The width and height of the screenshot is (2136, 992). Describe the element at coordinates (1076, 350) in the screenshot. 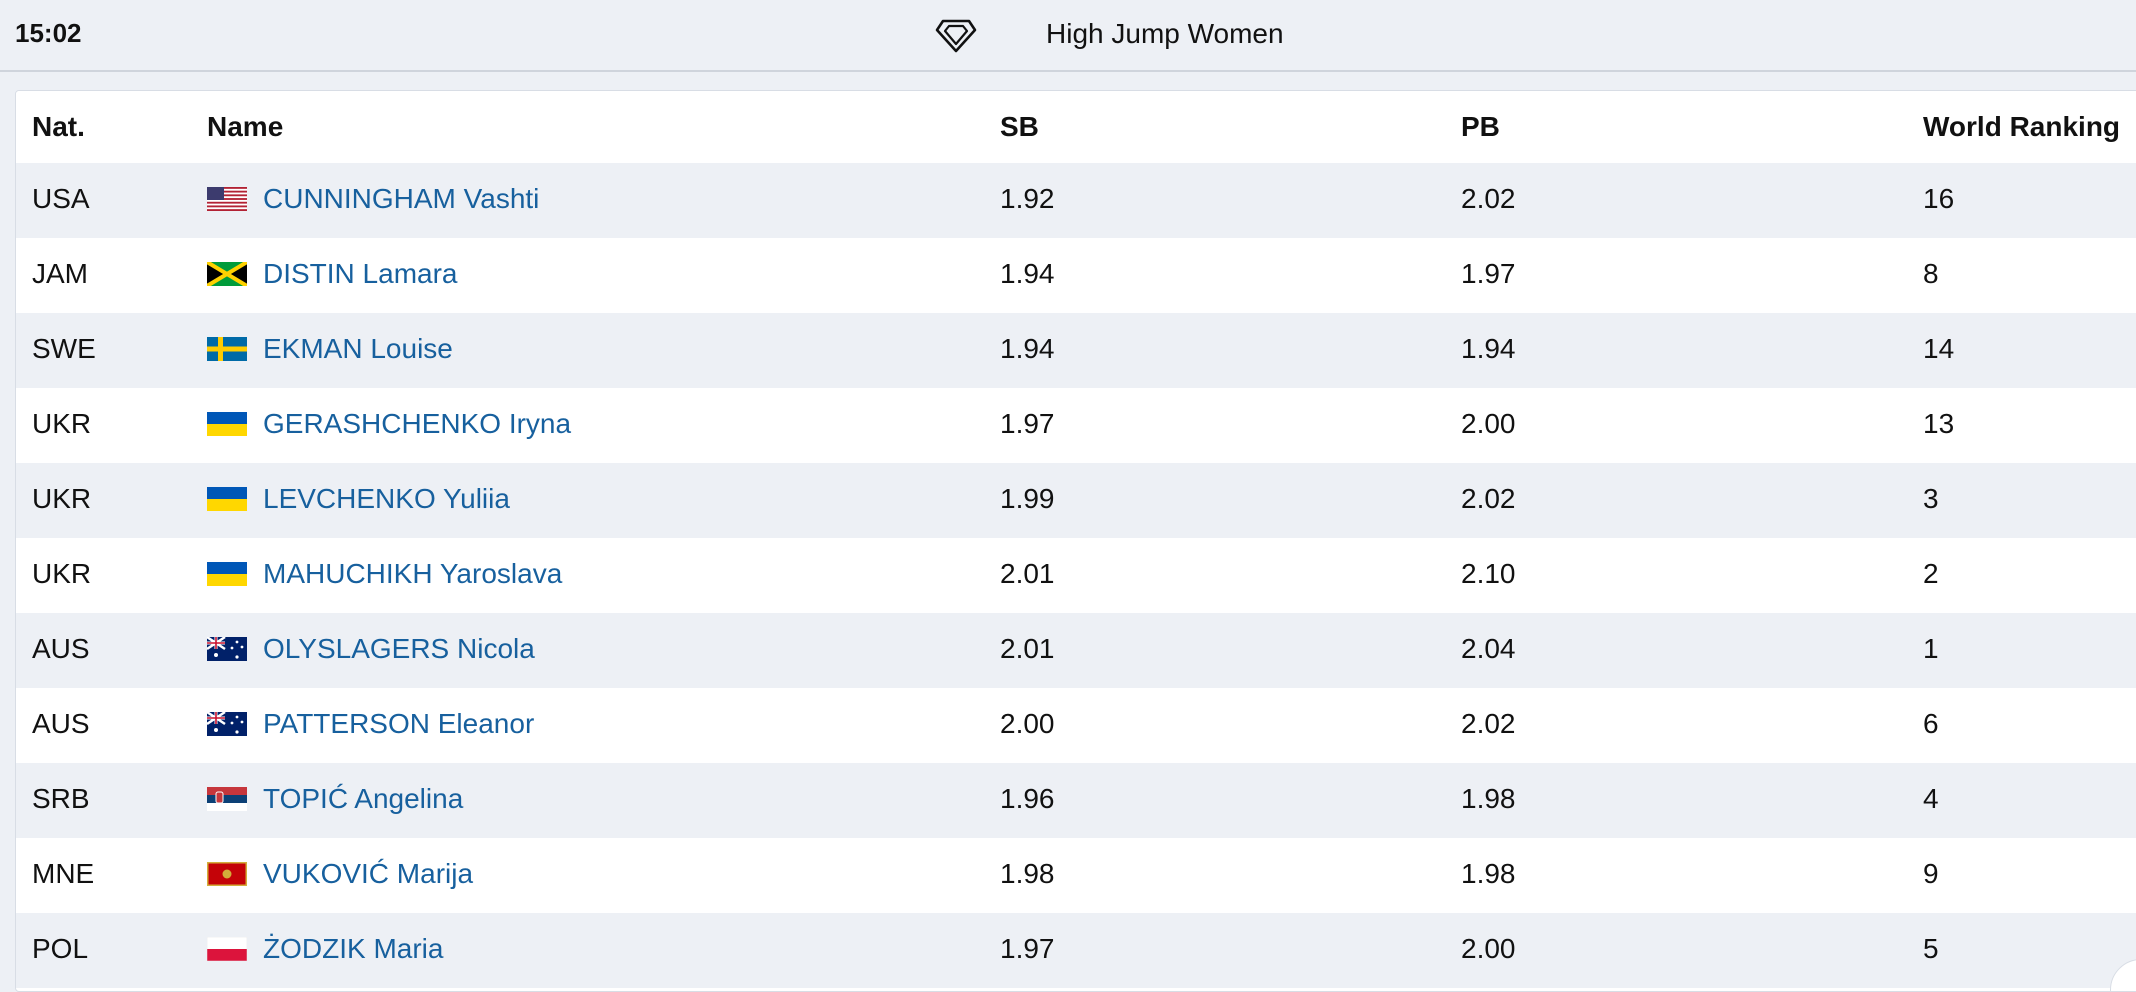

I see `table-row: SWE EKMAN Louise 1.94 1.94 14` at that location.